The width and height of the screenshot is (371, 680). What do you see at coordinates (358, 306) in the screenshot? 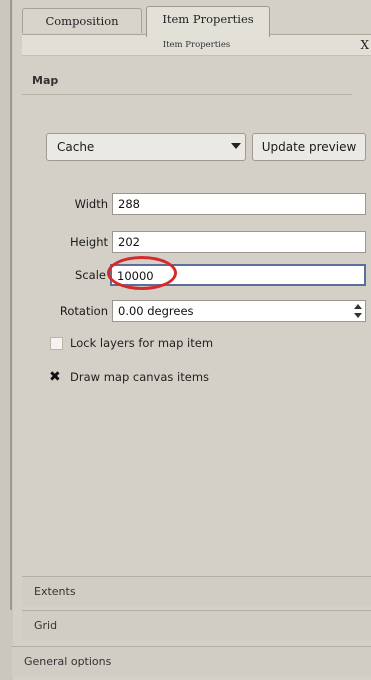
I see `spin-up-icon` at bounding box center [358, 306].